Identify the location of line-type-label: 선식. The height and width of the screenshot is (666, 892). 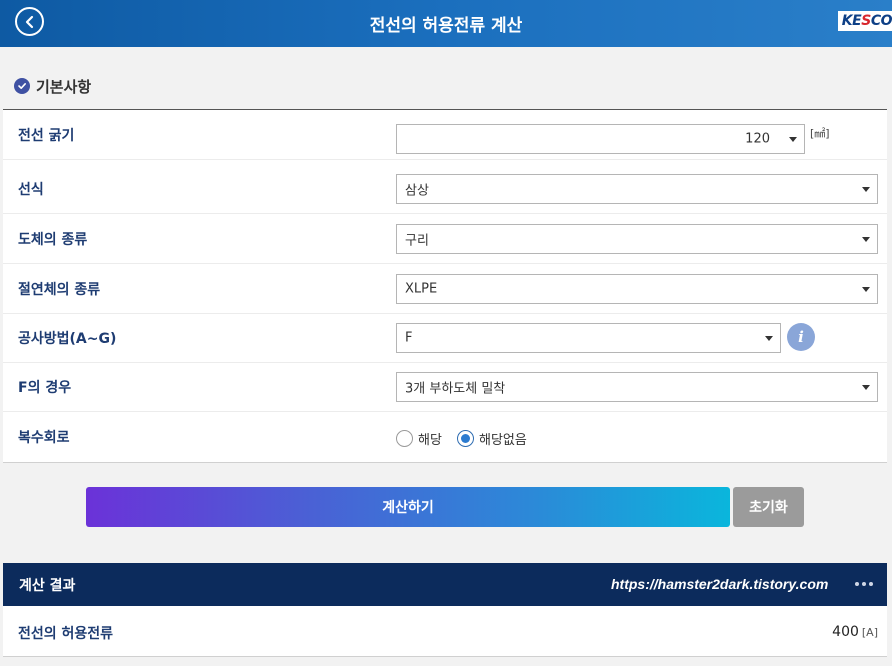
(31, 189).